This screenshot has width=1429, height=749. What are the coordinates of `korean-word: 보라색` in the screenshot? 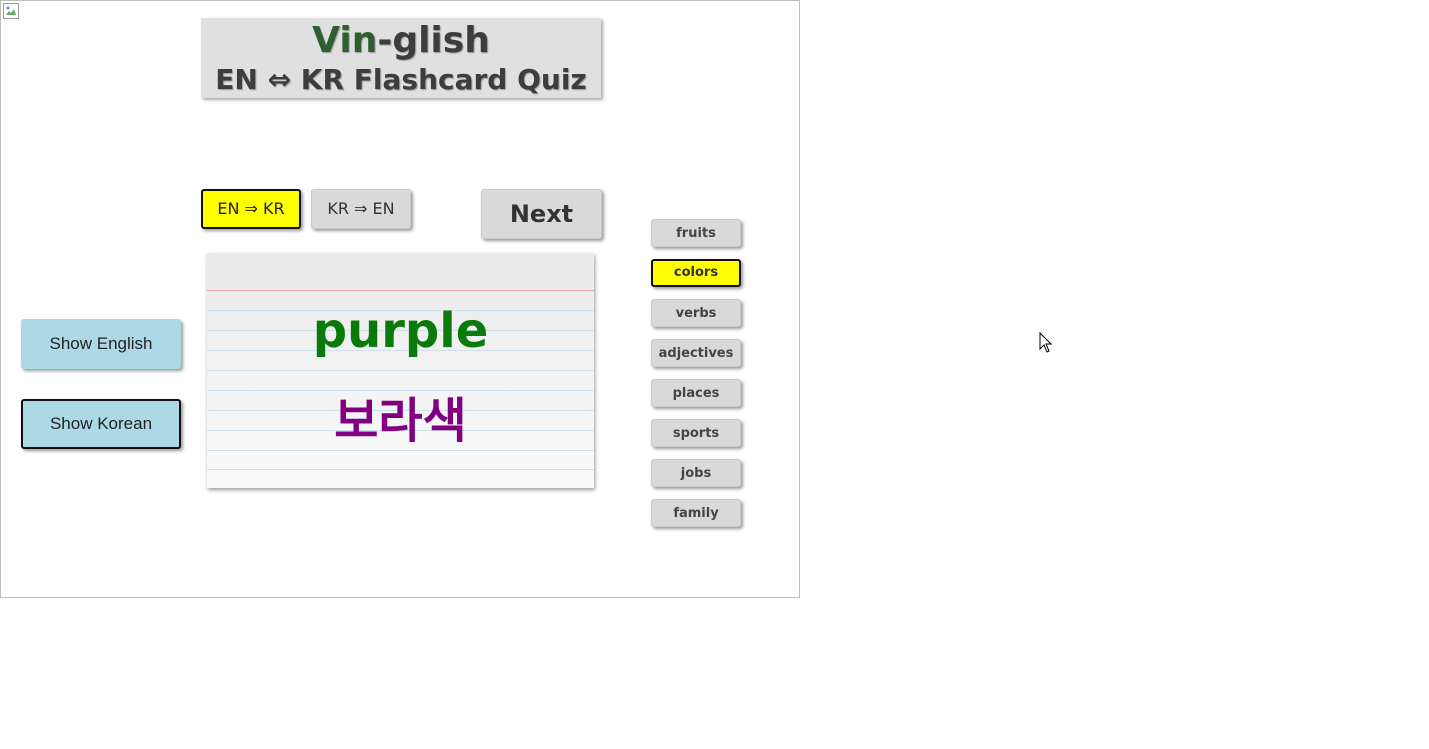 It's located at (400, 421).